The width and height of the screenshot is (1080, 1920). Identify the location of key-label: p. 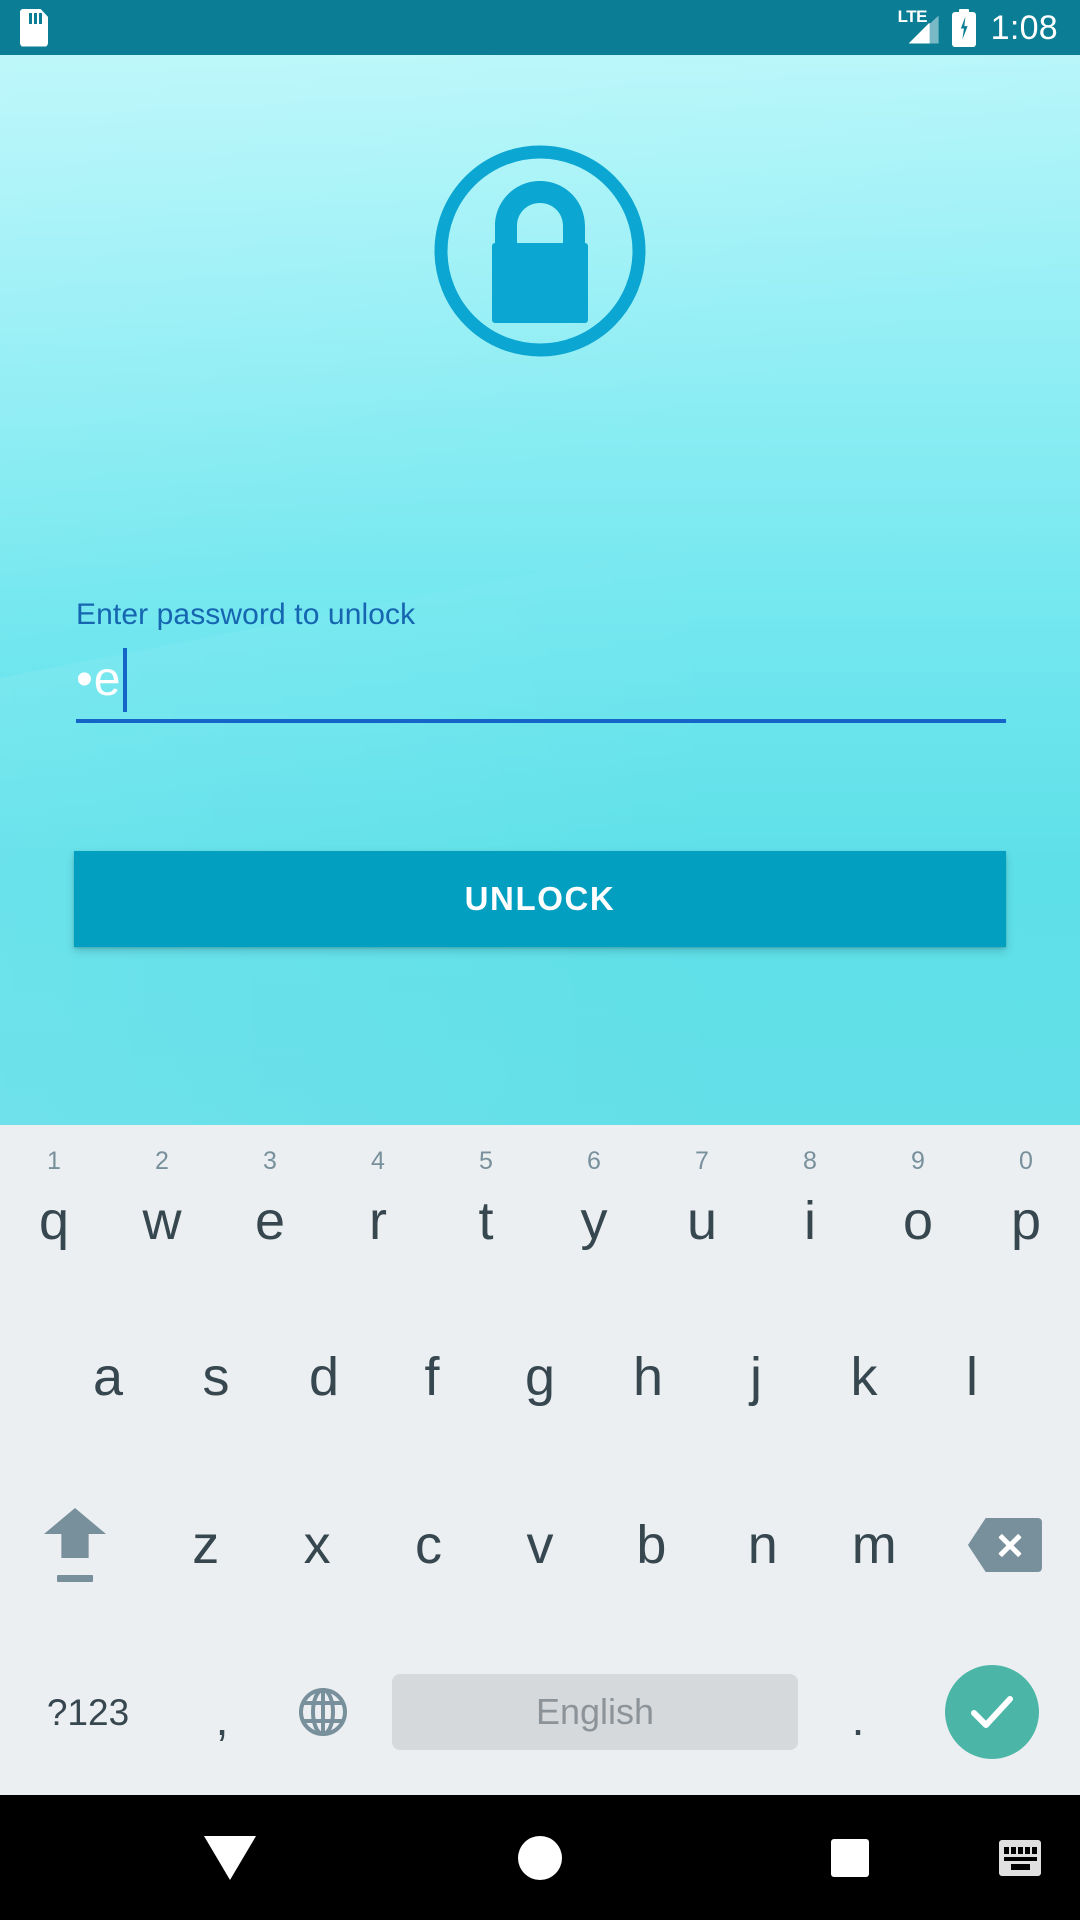
(1026, 1221).